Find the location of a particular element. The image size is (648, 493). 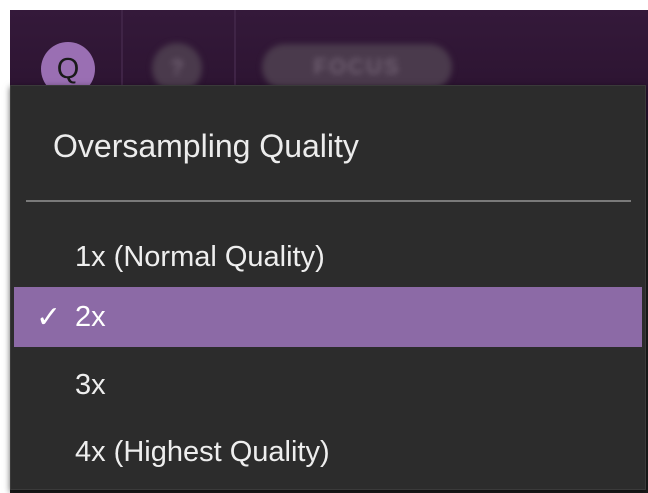

menu-item-1x: 1x (Normal Quality) is located at coordinates (328, 257).